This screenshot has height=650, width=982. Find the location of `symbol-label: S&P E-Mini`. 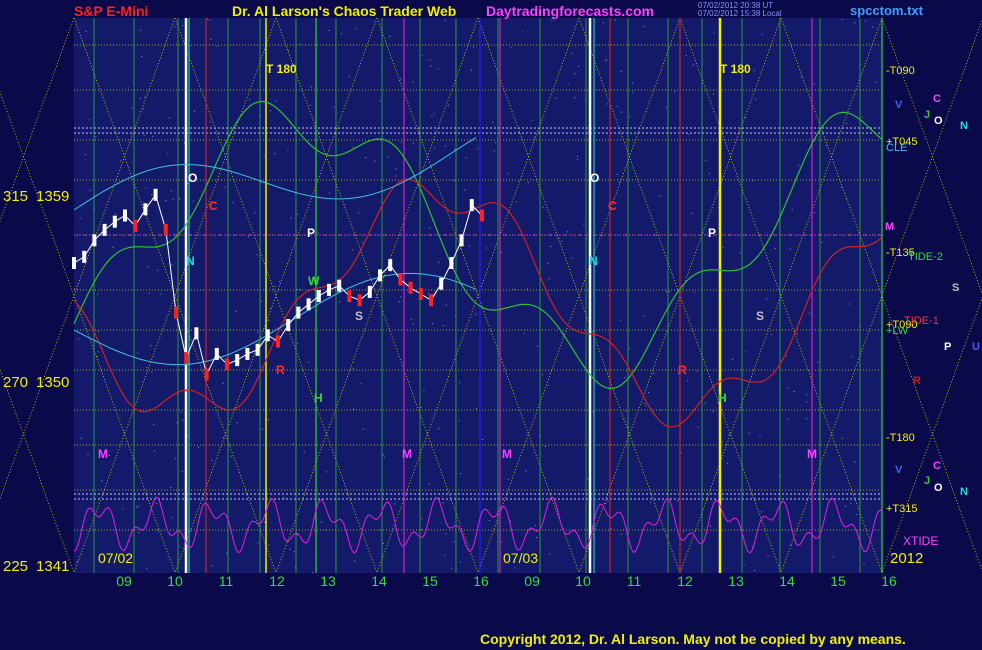

symbol-label: S&P E-Mini is located at coordinates (111, 11).